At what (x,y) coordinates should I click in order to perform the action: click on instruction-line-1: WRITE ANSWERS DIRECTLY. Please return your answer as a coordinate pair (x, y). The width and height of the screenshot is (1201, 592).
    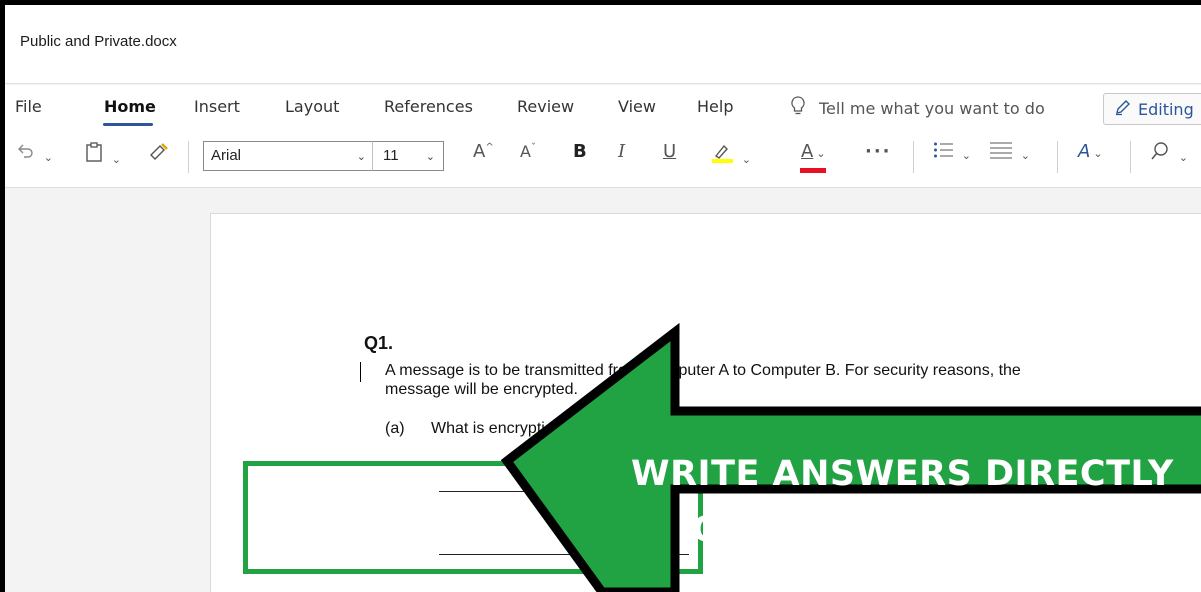
    Looking at the image, I should click on (902, 474).